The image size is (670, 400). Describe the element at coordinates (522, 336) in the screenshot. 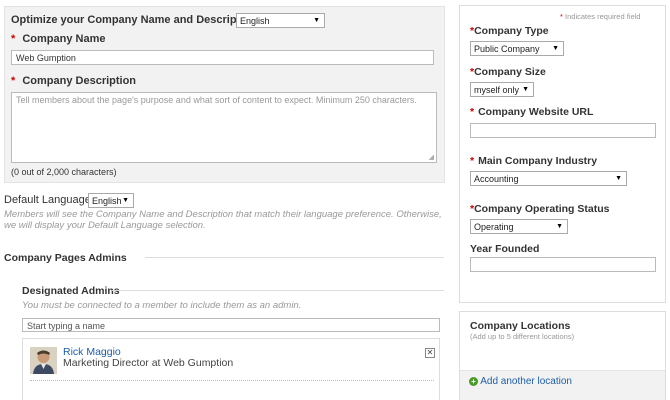

I see `locations-subtitle: (Add up to 5 different locations)` at that location.